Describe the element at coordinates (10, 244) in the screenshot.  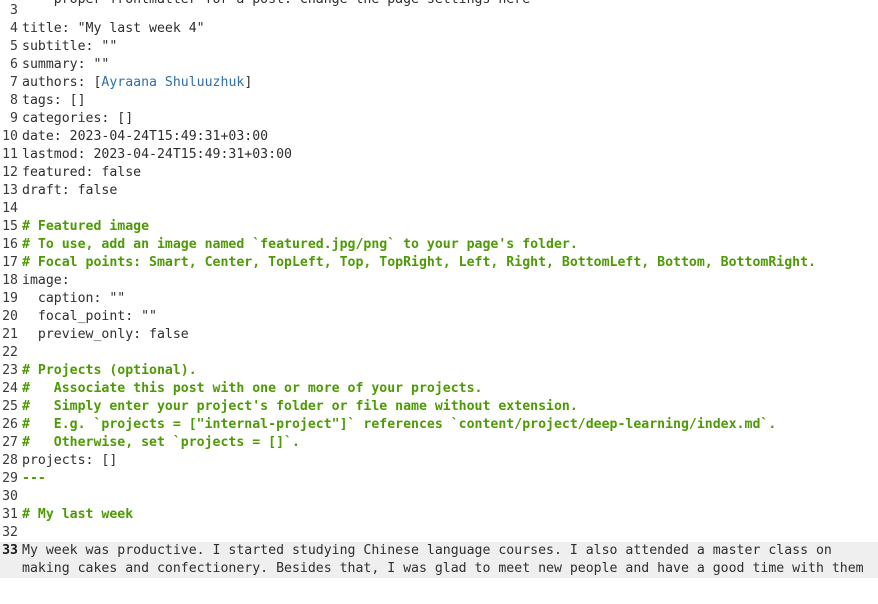
I see `line-number: 16` at that location.